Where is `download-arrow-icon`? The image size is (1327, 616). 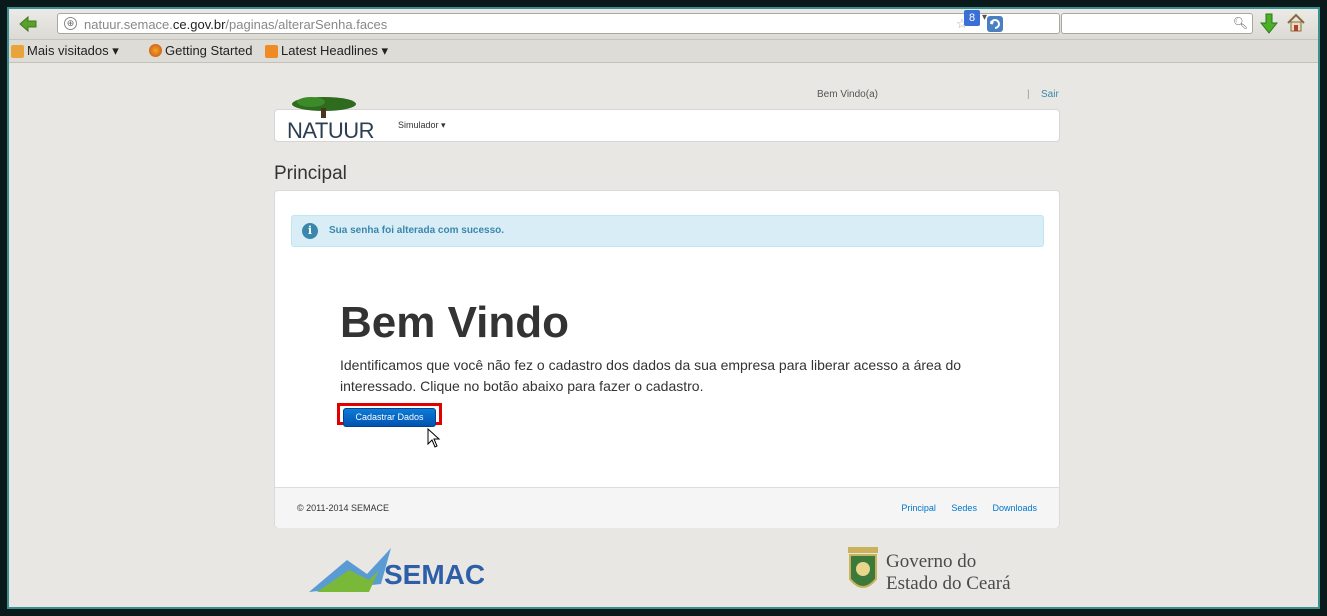 download-arrow-icon is located at coordinates (1269, 24).